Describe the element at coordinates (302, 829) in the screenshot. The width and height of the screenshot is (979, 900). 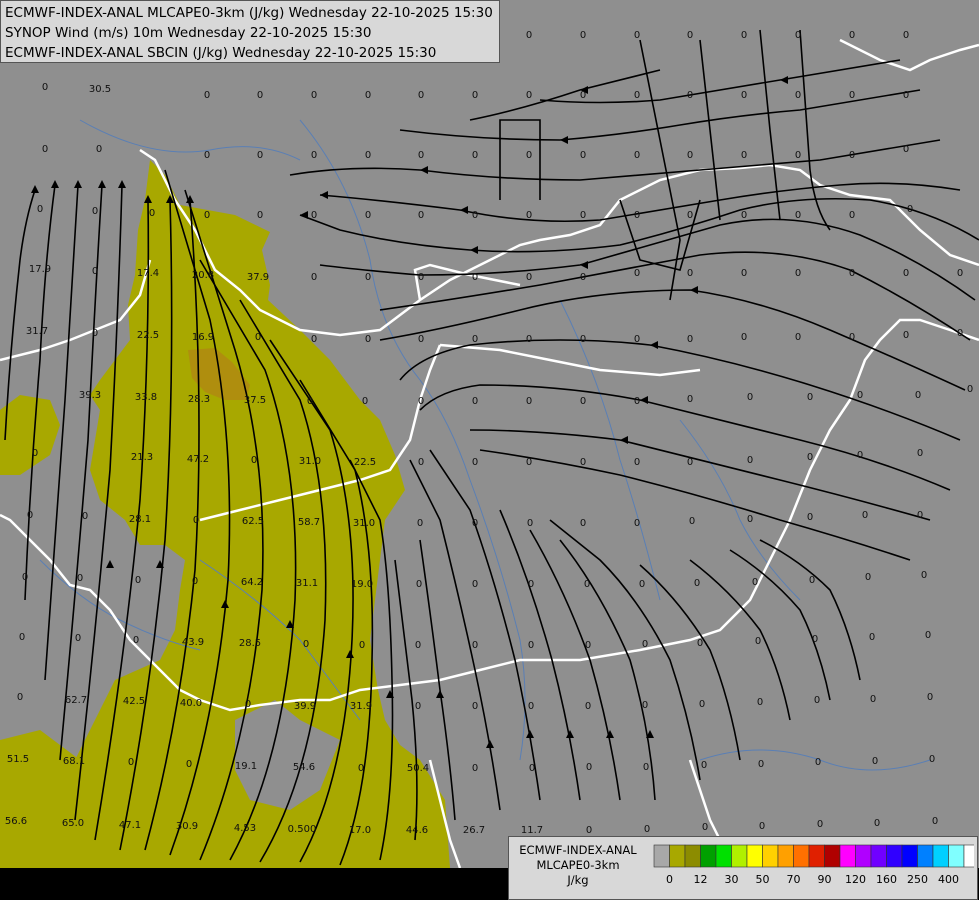
I see `cin-value-label: 0.500` at that location.